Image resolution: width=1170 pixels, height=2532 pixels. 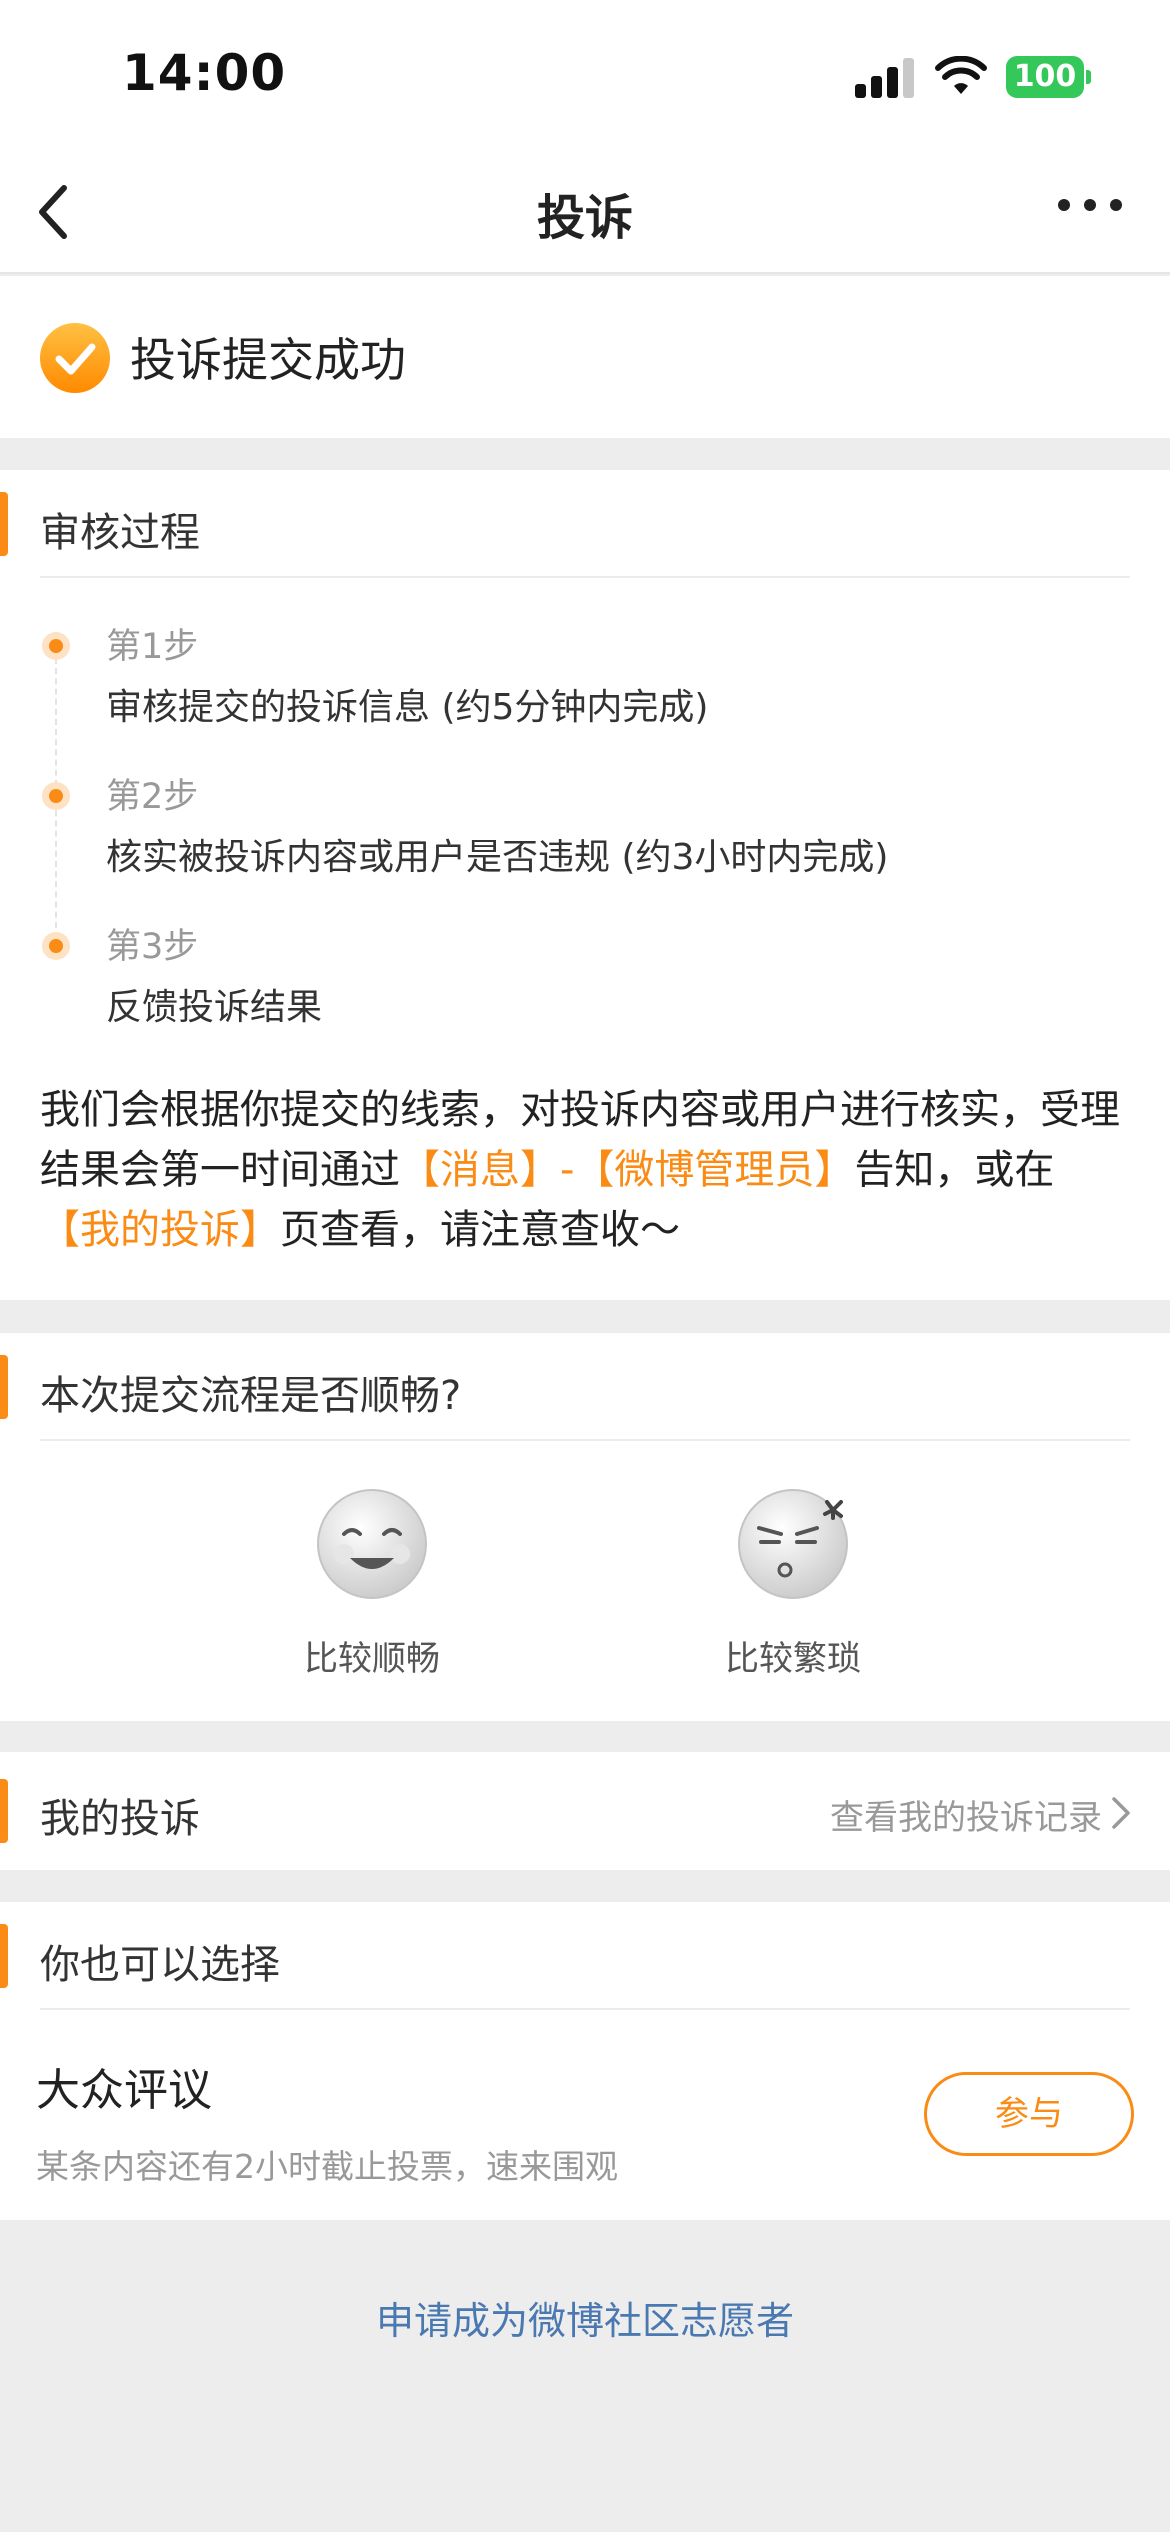 What do you see at coordinates (1121, 1813) in the screenshot?
I see `chevron-right-icon` at bounding box center [1121, 1813].